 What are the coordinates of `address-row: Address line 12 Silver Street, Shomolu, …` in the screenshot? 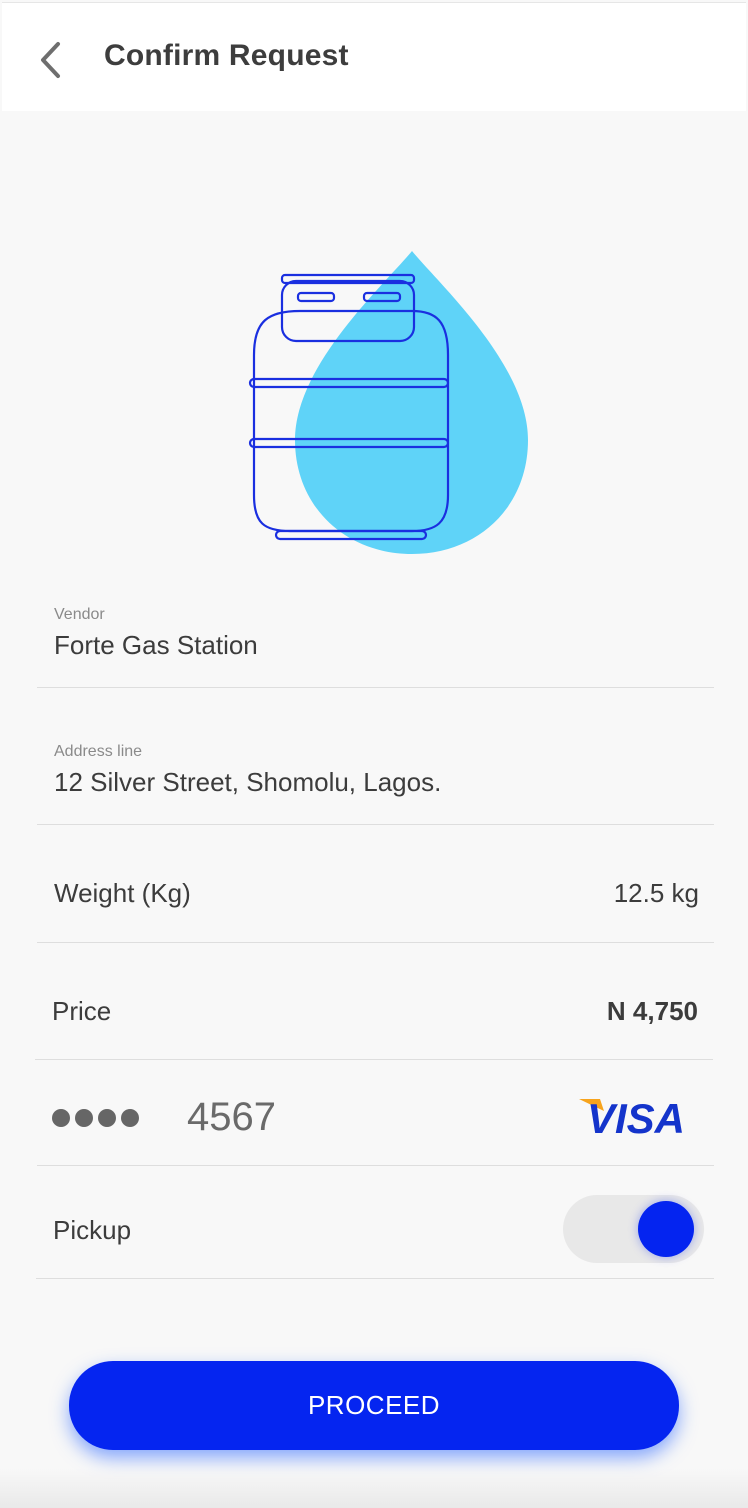 It's located at (375, 781).